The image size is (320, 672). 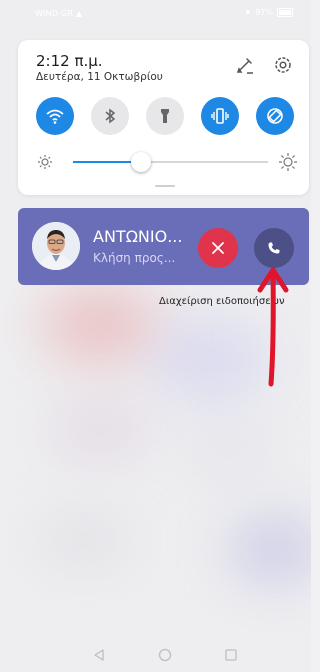 I want to click on rotate-icon, so click(x=275, y=116).